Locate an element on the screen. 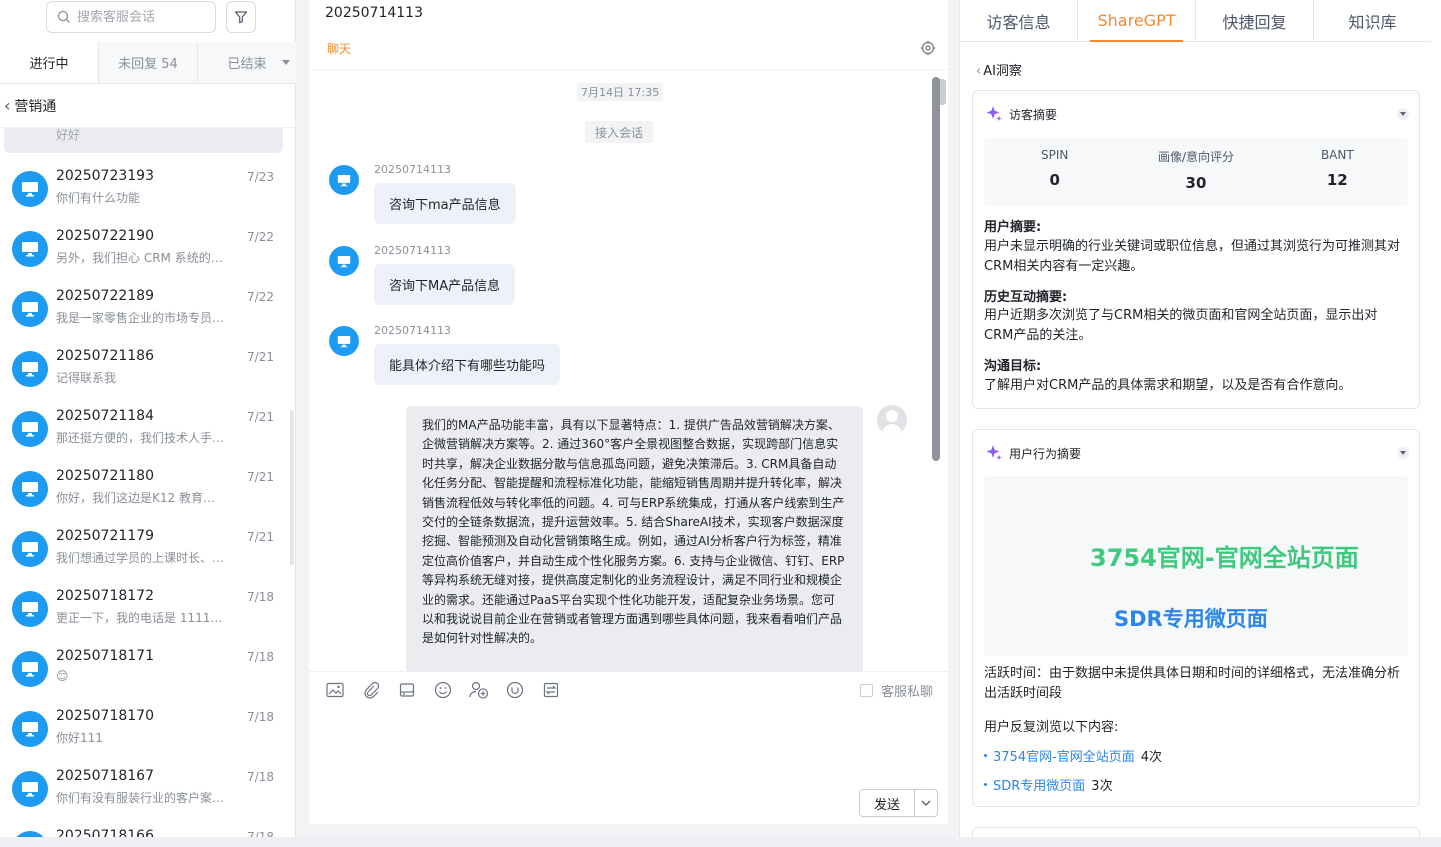 The height and width of the screenshot is (847, 1441). conversation-preview: 记得联系我 is located at coordinates (86, 378).